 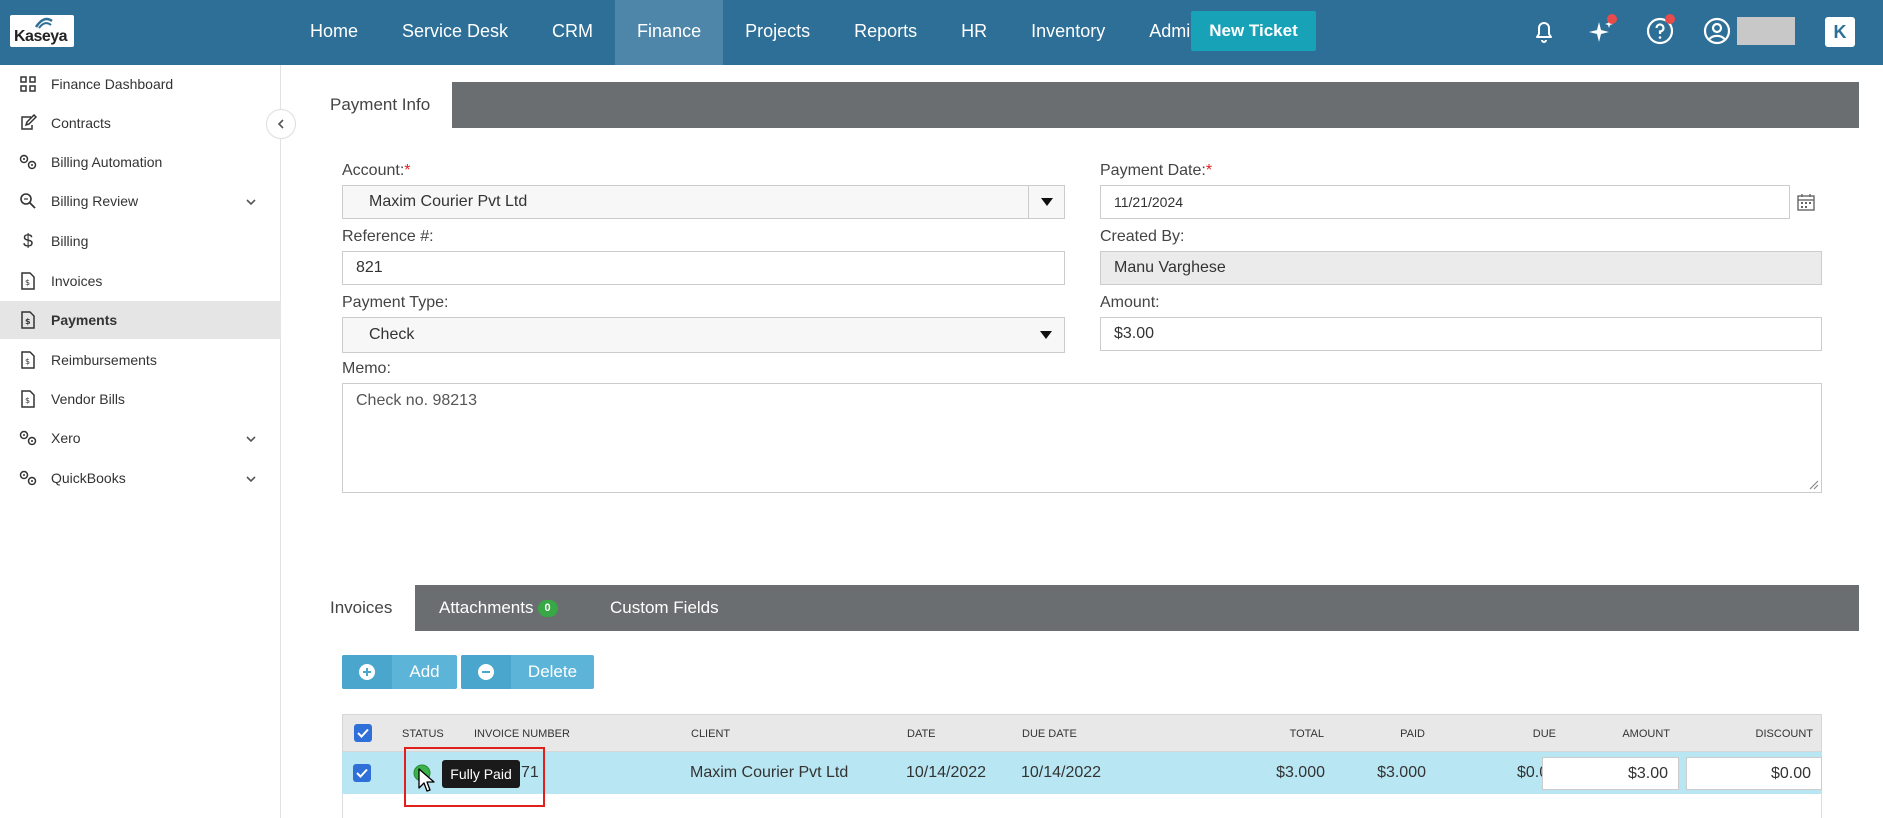 I want to click on dollar-icon: $, so click(x=27, y=240).